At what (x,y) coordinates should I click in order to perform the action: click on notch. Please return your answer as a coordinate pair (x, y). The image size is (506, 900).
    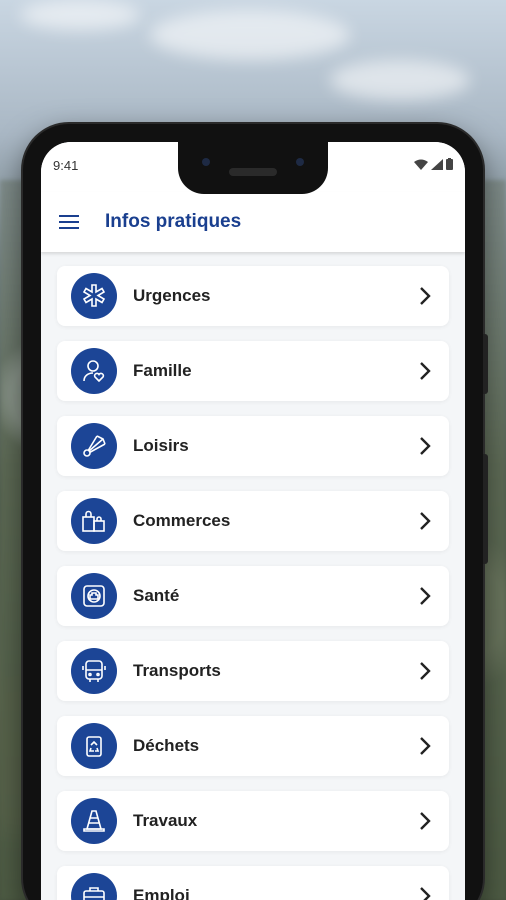
    Looking at the image, I should click on (253, 168).